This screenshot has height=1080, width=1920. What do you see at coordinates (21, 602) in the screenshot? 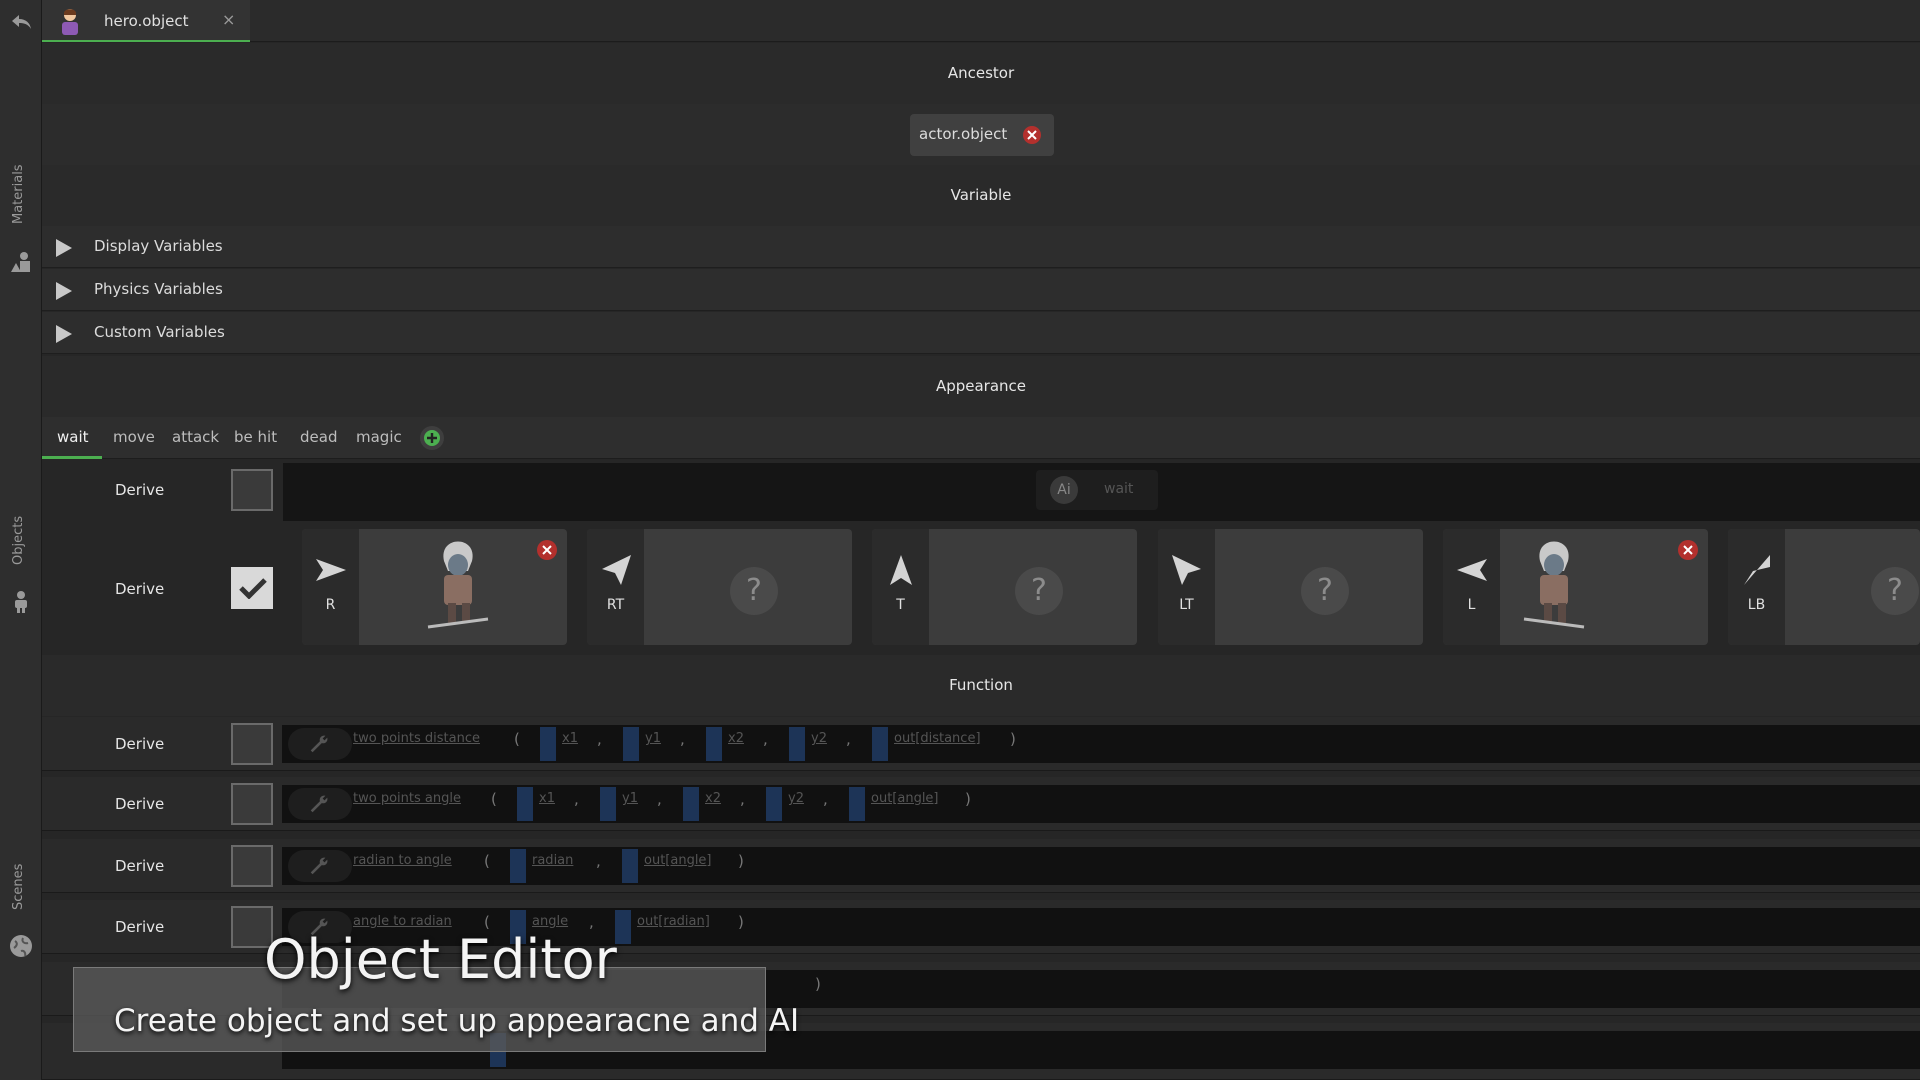
I see `person-icon` at bounding box center [21, 602].